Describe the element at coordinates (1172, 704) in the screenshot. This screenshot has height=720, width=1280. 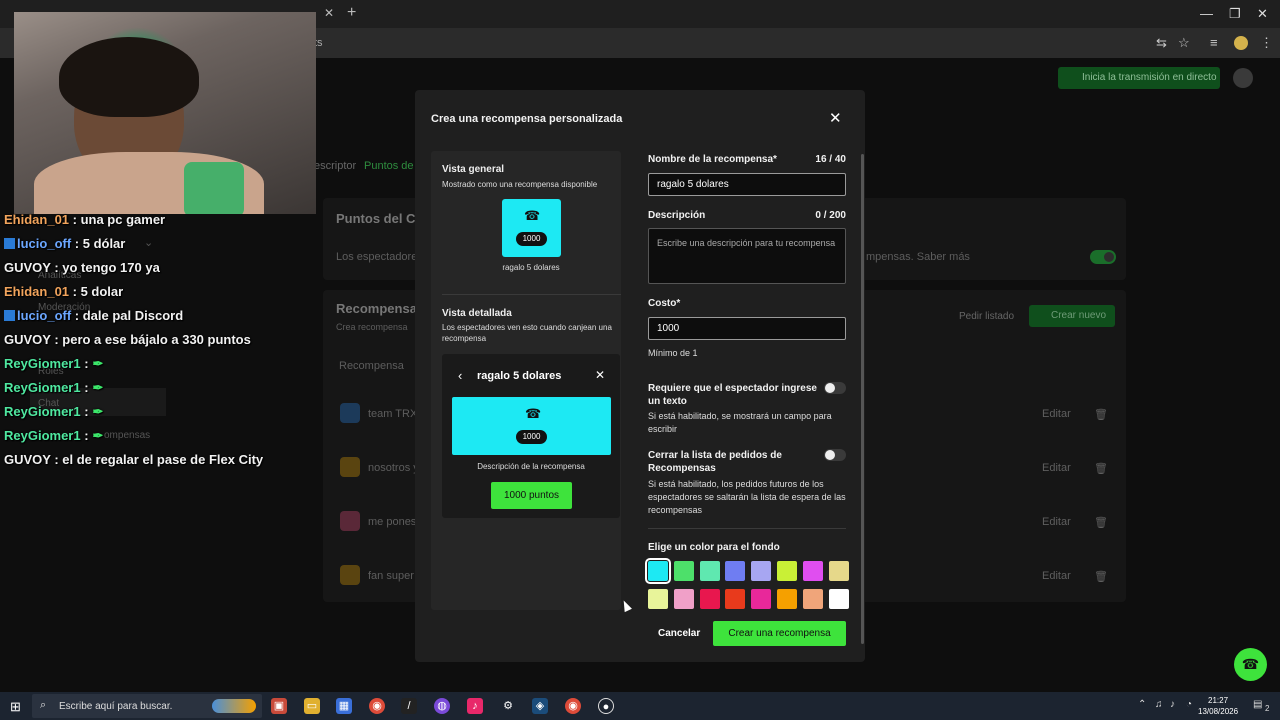
I see `speaker-icon: ♪` at that location.